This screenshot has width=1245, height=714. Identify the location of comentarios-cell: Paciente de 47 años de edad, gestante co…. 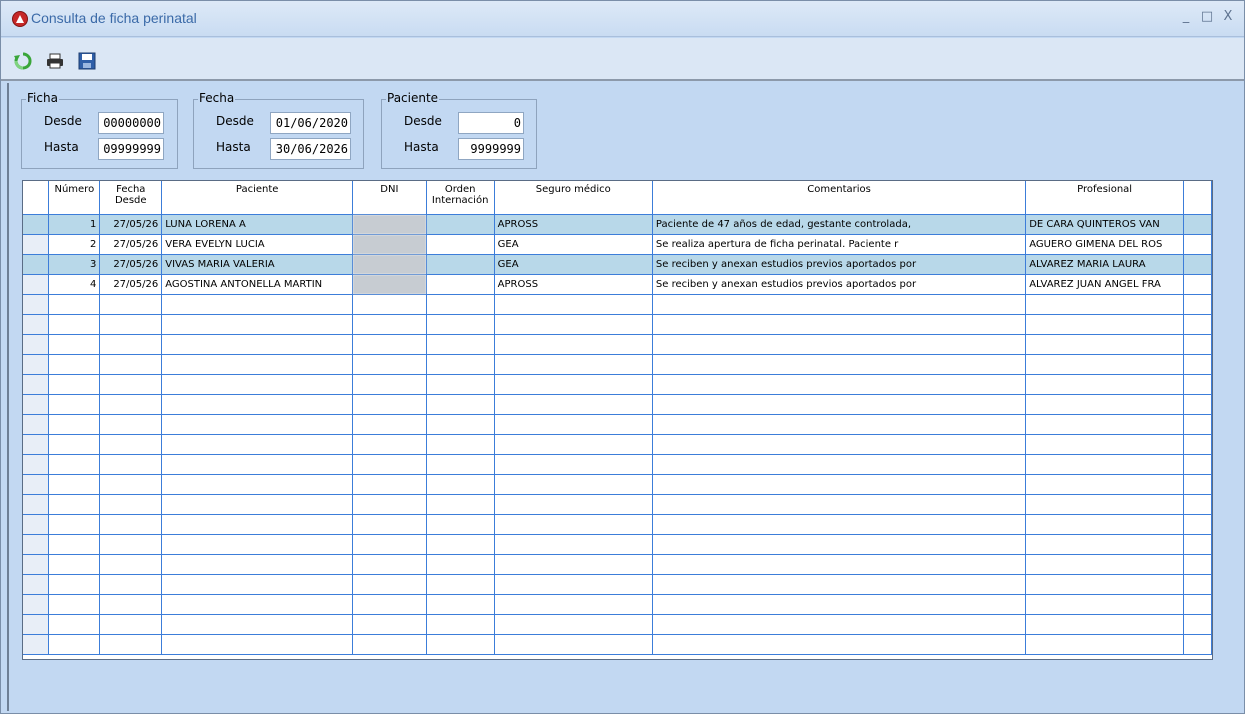
(839, 224).